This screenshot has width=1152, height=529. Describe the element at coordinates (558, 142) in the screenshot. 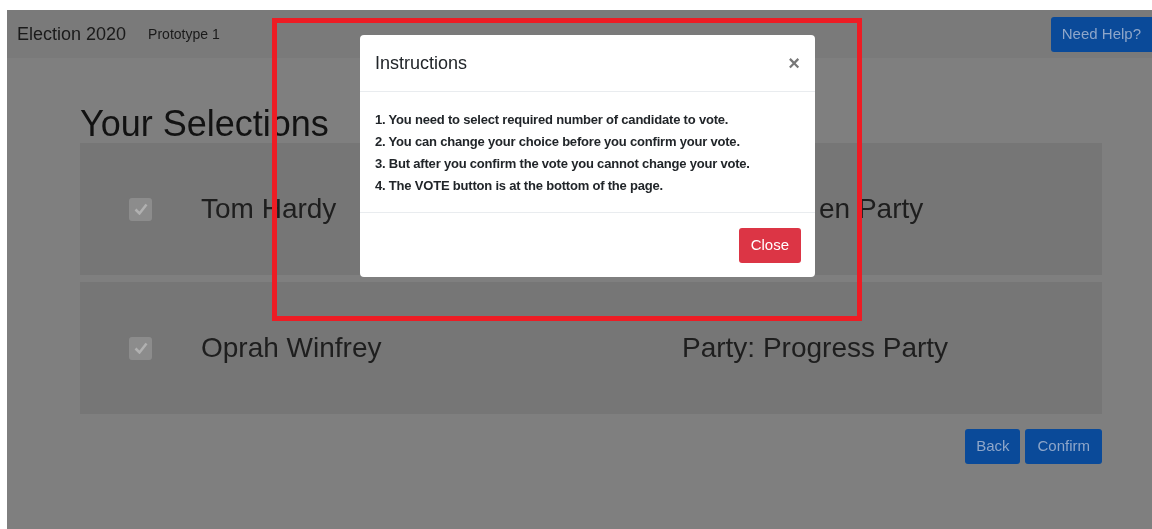

I see `instruction-line: 2. You can change your choice before you confirm your vote.` at that location.